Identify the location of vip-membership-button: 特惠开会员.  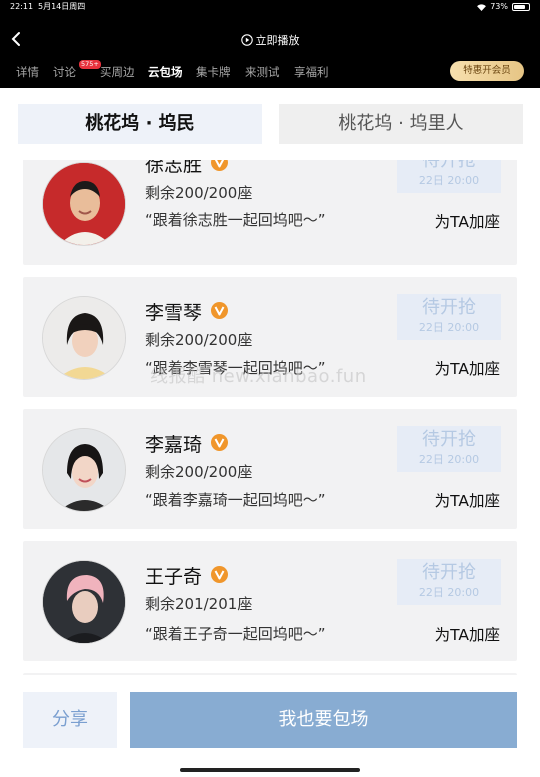
(487, 71).